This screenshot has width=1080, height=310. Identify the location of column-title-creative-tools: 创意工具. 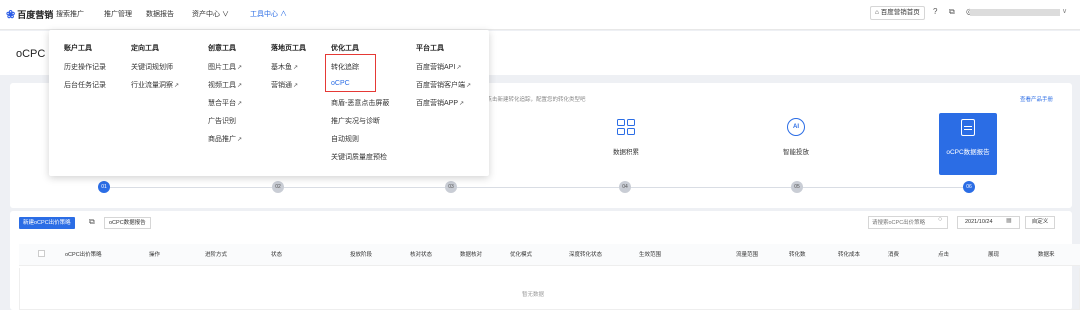
(222, 48).